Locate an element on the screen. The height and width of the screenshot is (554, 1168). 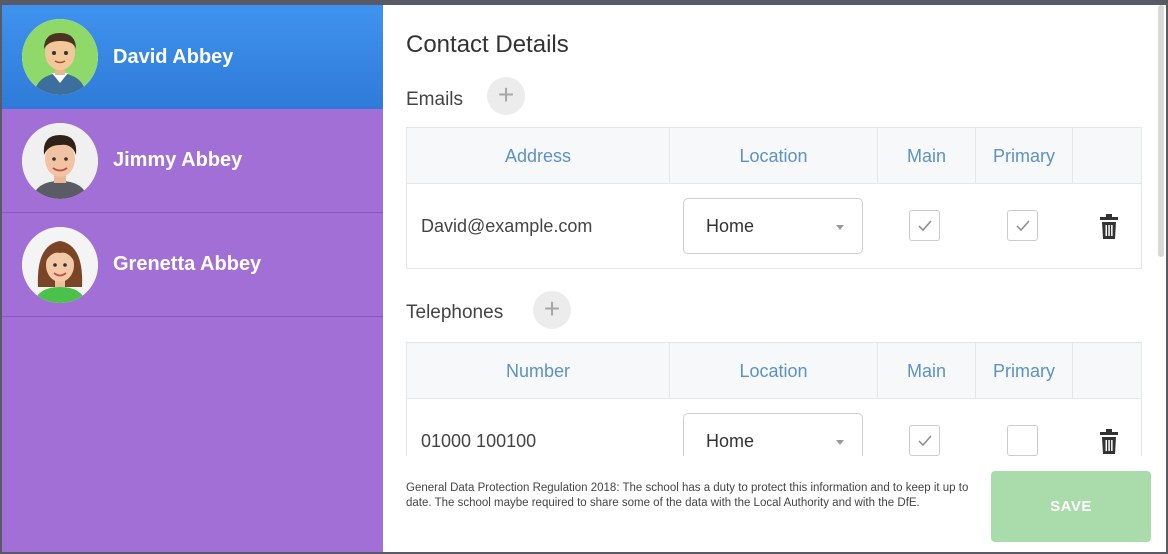
add-email-button: + is located at coordinates (506, 96).